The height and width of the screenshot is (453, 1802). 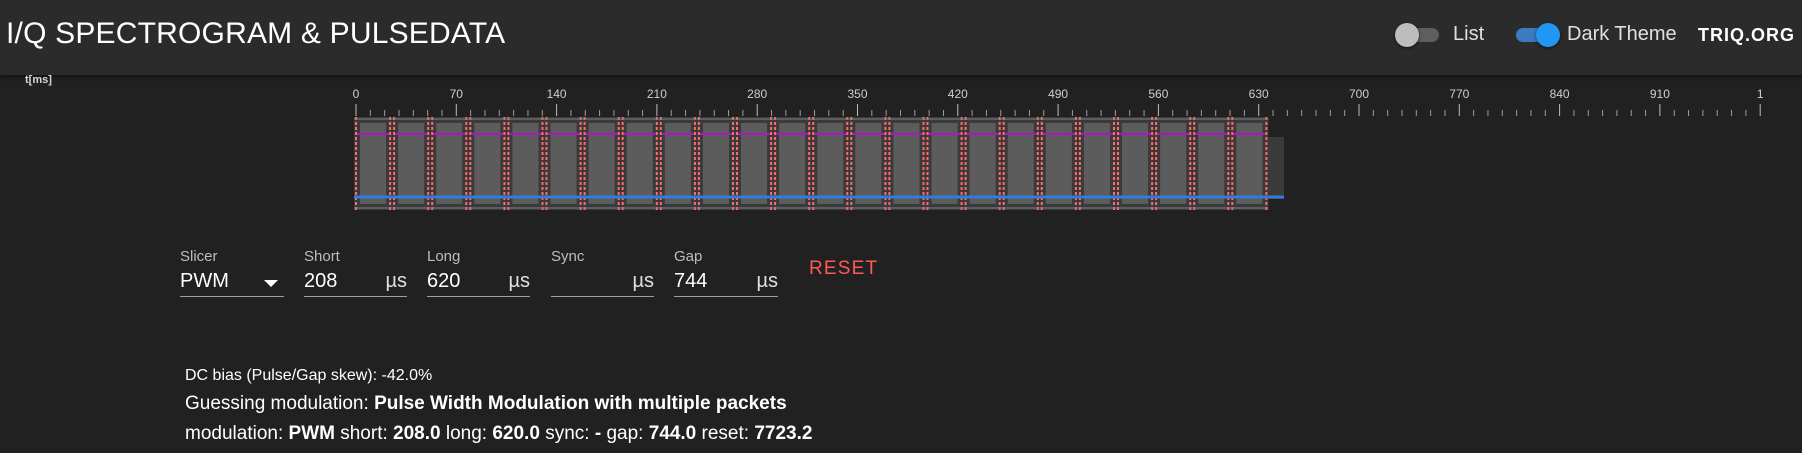 What do you see at coordinates (1746, 35) in the screenshot?
I see `brand-link: TRIQ.ORG` at bounding box center [1746, 35].